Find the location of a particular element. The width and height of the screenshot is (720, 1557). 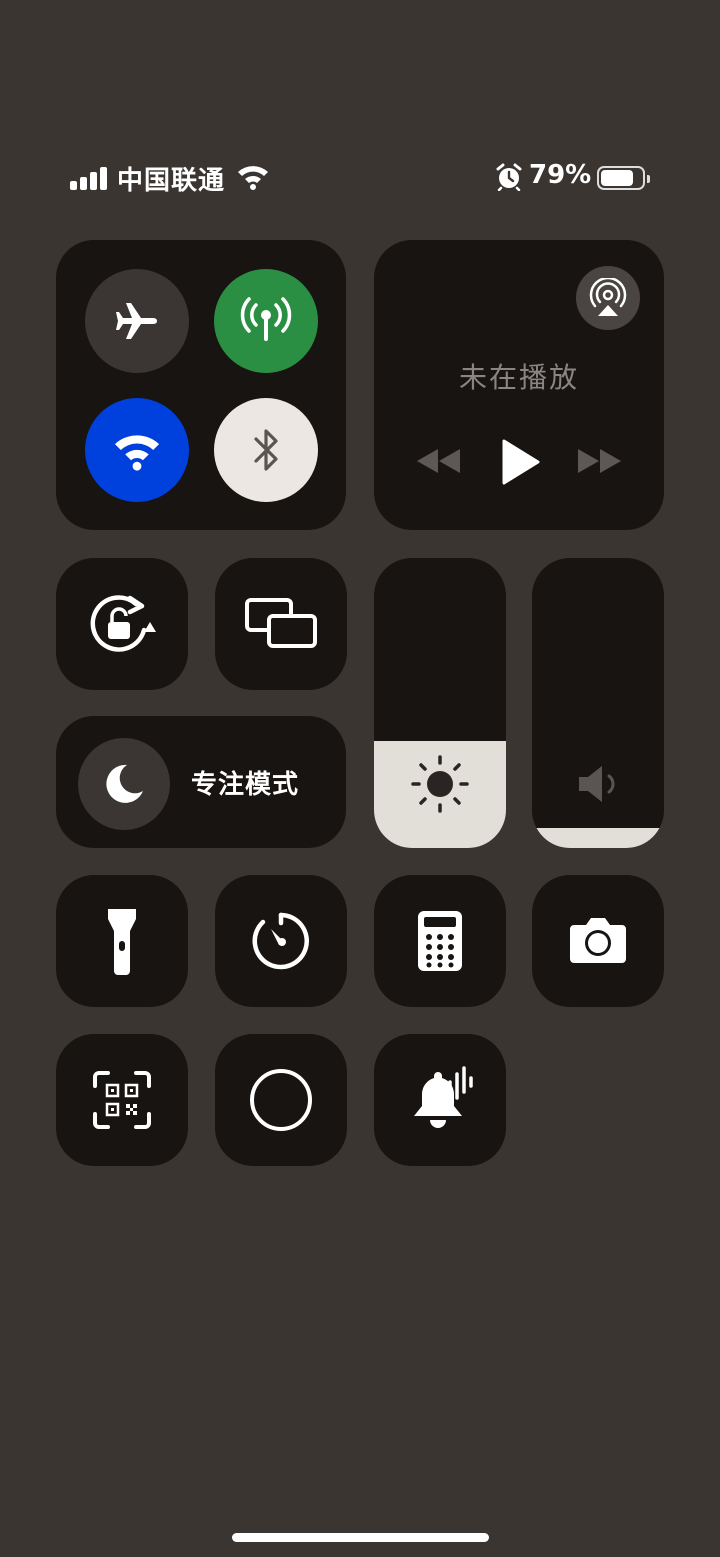

qr-code-scanner-icon is located at coordinates (122, 1100).